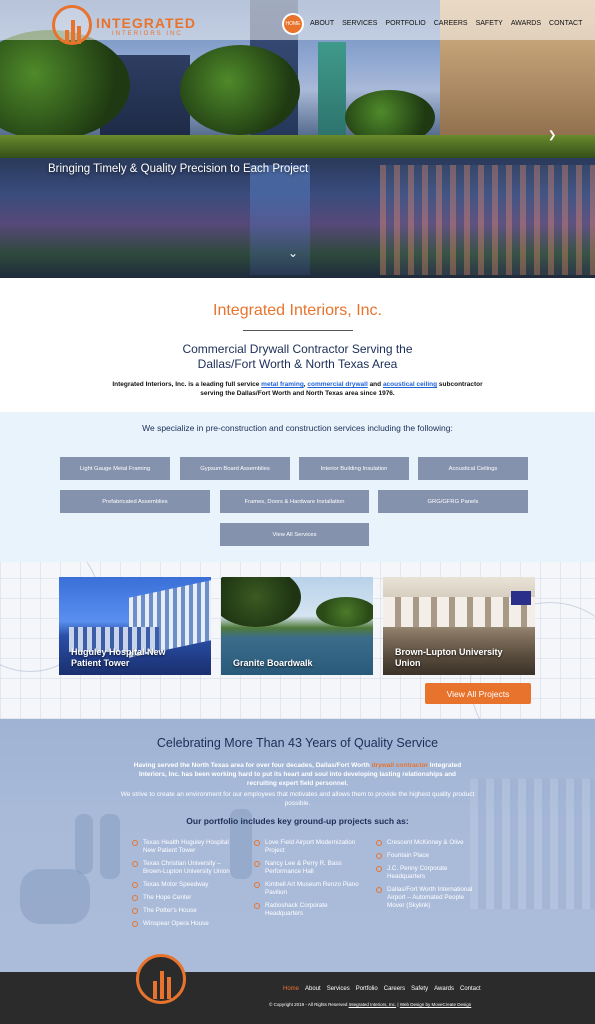 The height and width of the screenshot is (1024, 595). What do you see at coordinates (449, 658) in the screenshot?
I see `project-title: Brown-Lupton University Union` at bounding box center [449, 658].